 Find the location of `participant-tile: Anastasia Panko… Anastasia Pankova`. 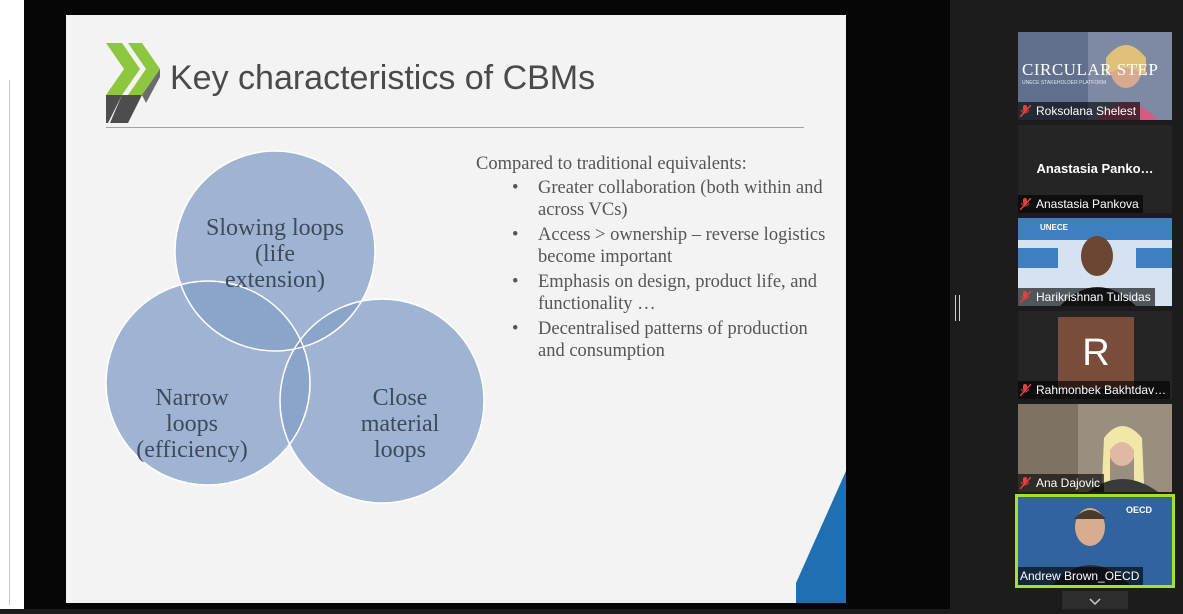

participant-tile: Anastasia Panko… Anastasia Pankova is located at coordinates (1095, 169).